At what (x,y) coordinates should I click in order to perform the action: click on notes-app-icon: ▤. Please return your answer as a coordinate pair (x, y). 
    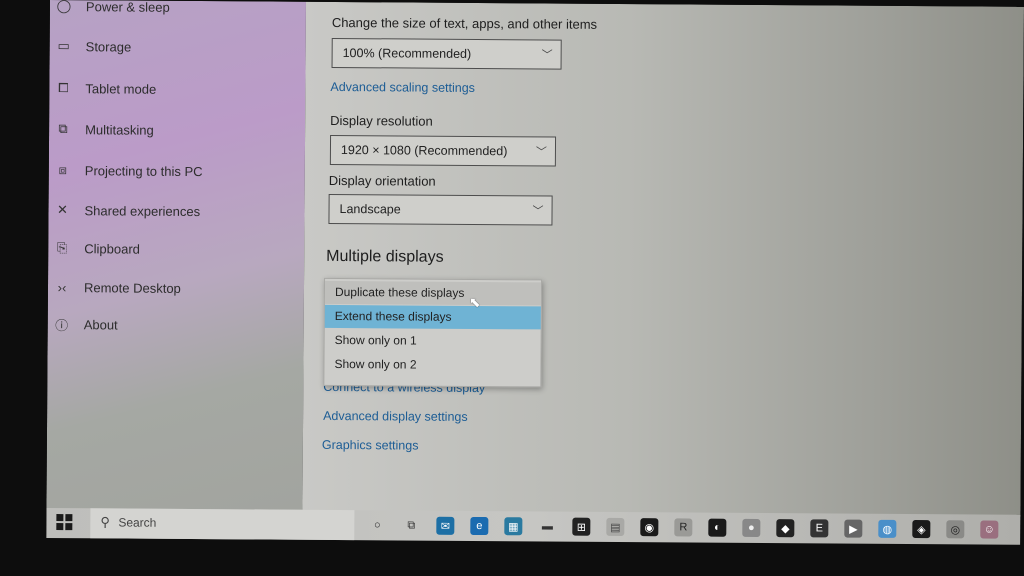
    Looking at the image, I should click on (615, 527).